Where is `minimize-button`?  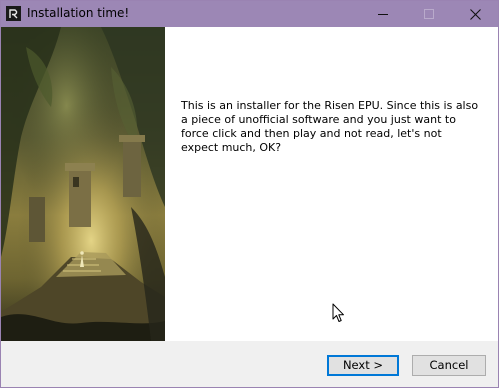 minimize-button is located at coordinates (383, 14).